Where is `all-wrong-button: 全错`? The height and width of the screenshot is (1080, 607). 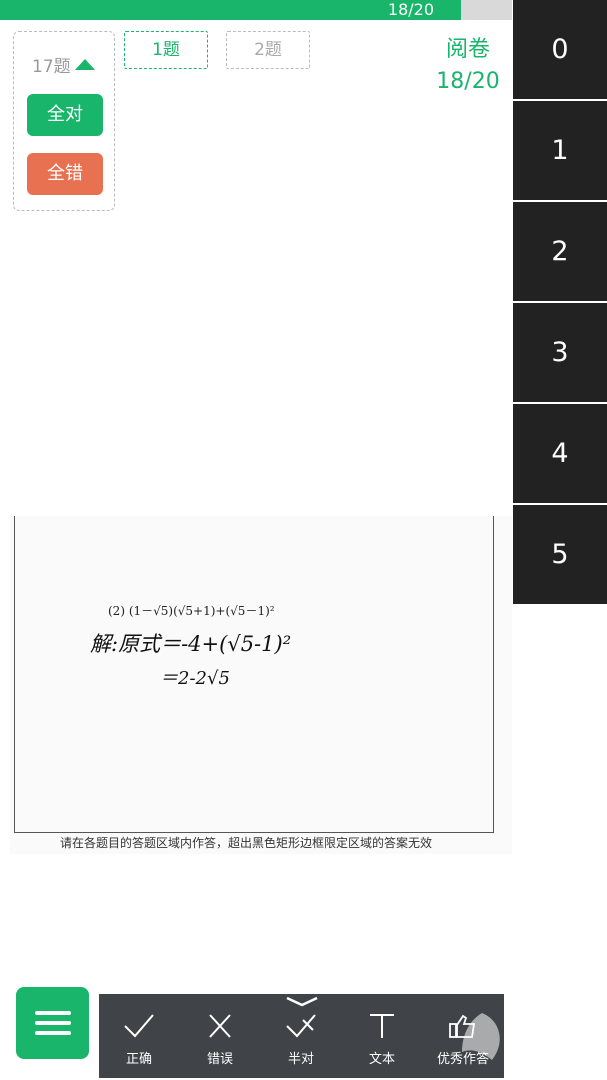 all-wrong-button: 全错 is located at coordinates (65, 174).